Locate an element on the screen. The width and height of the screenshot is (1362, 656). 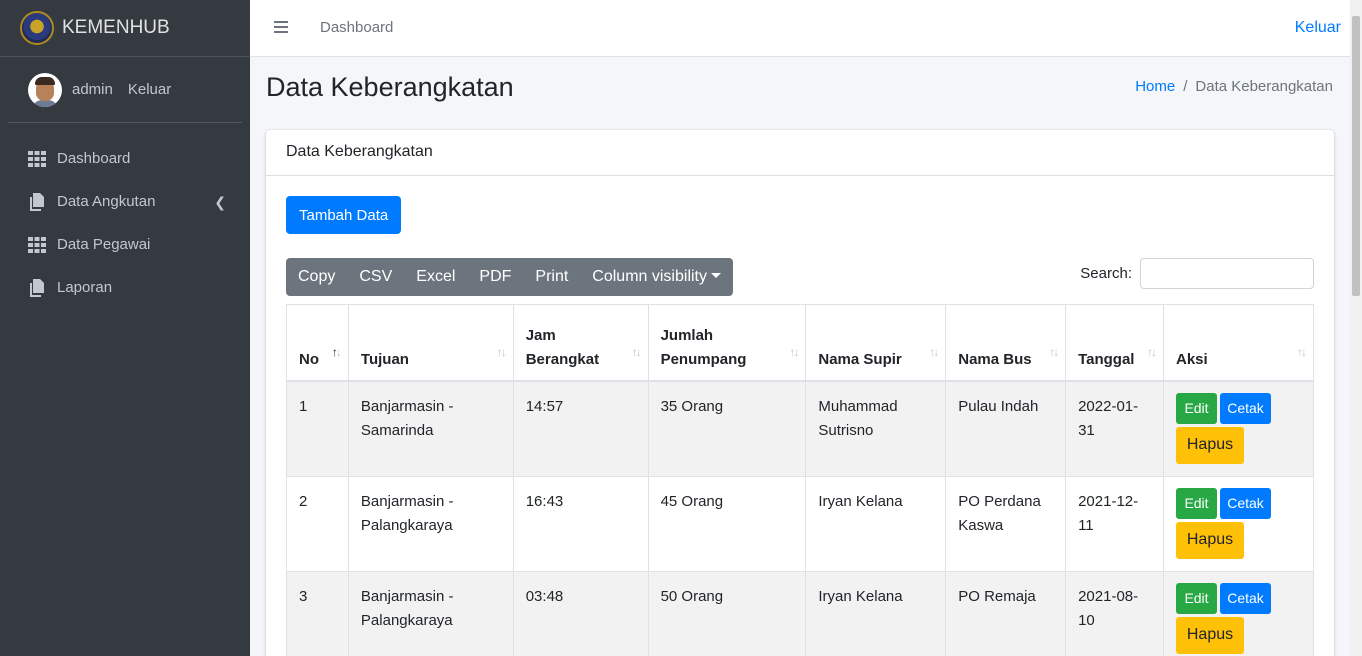
column-header-tanggal: Tanggal ↑↓ is located at coordinates (1114, 343).